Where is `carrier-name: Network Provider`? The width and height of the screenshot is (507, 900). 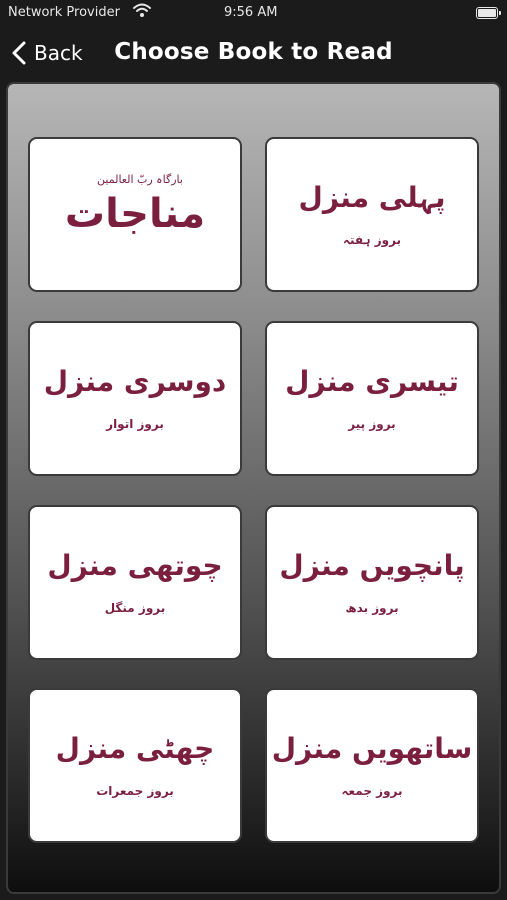
carrier-name: Network Provider is located at coordinates (64, 12).